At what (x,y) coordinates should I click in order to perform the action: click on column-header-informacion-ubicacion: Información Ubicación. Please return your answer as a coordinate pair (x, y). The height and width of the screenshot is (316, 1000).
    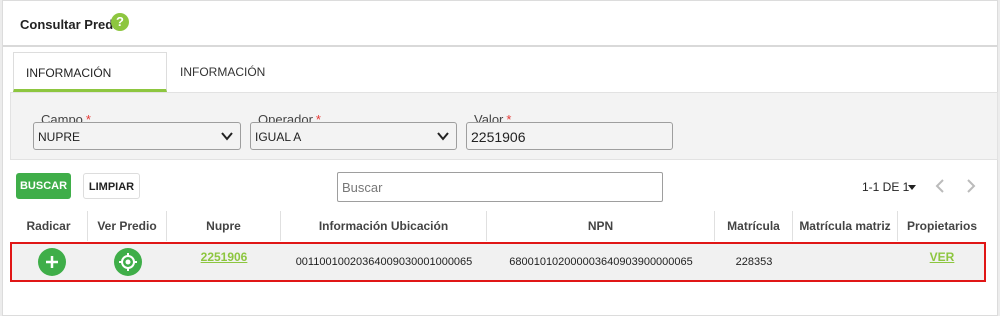
    Looking at the image, I should click on (384, 226).